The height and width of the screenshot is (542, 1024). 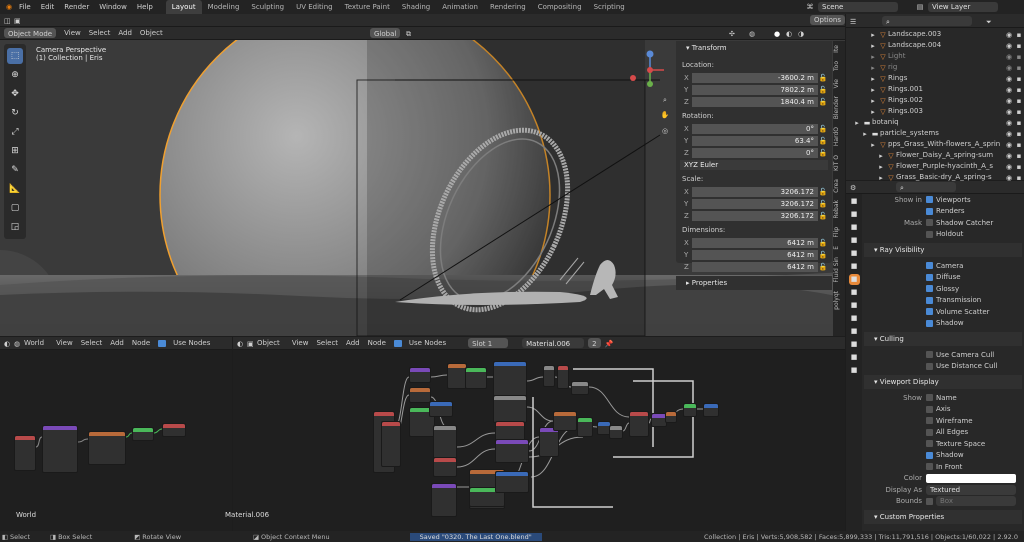 I want to click on outliner-item: ▸ ▽ Rings.003 ◉ ▪, so click(x=935, y=111).